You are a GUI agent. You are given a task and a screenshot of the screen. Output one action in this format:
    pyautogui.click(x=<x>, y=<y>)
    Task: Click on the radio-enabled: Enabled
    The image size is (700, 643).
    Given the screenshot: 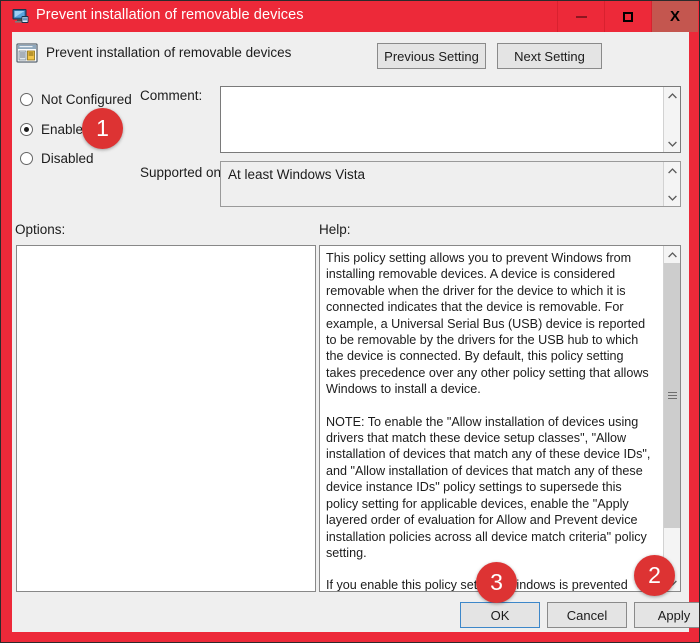 What is the action you would take?
    pyautogui.click(x=55, y=129)
    